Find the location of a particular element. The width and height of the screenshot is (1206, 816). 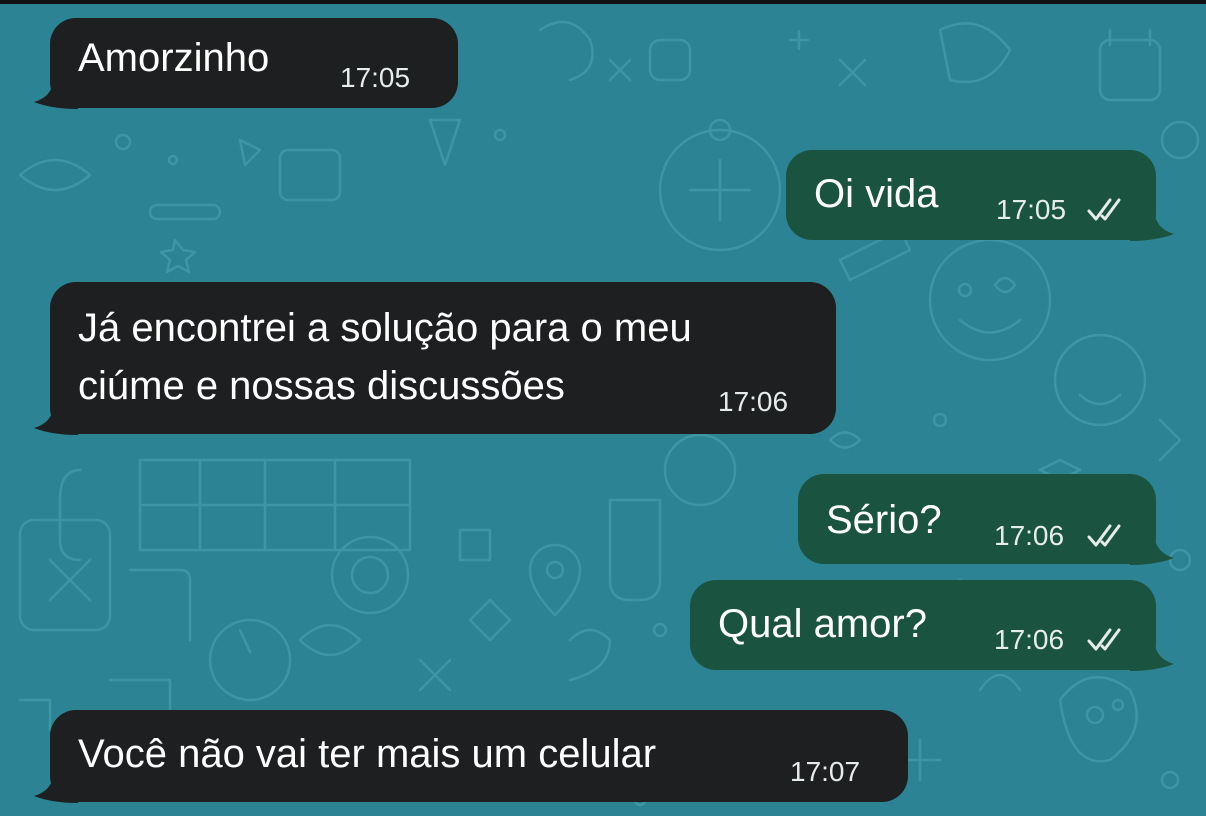

message-text-line-2: ciúme e nossas discussões is located at coordinates (321, 386).